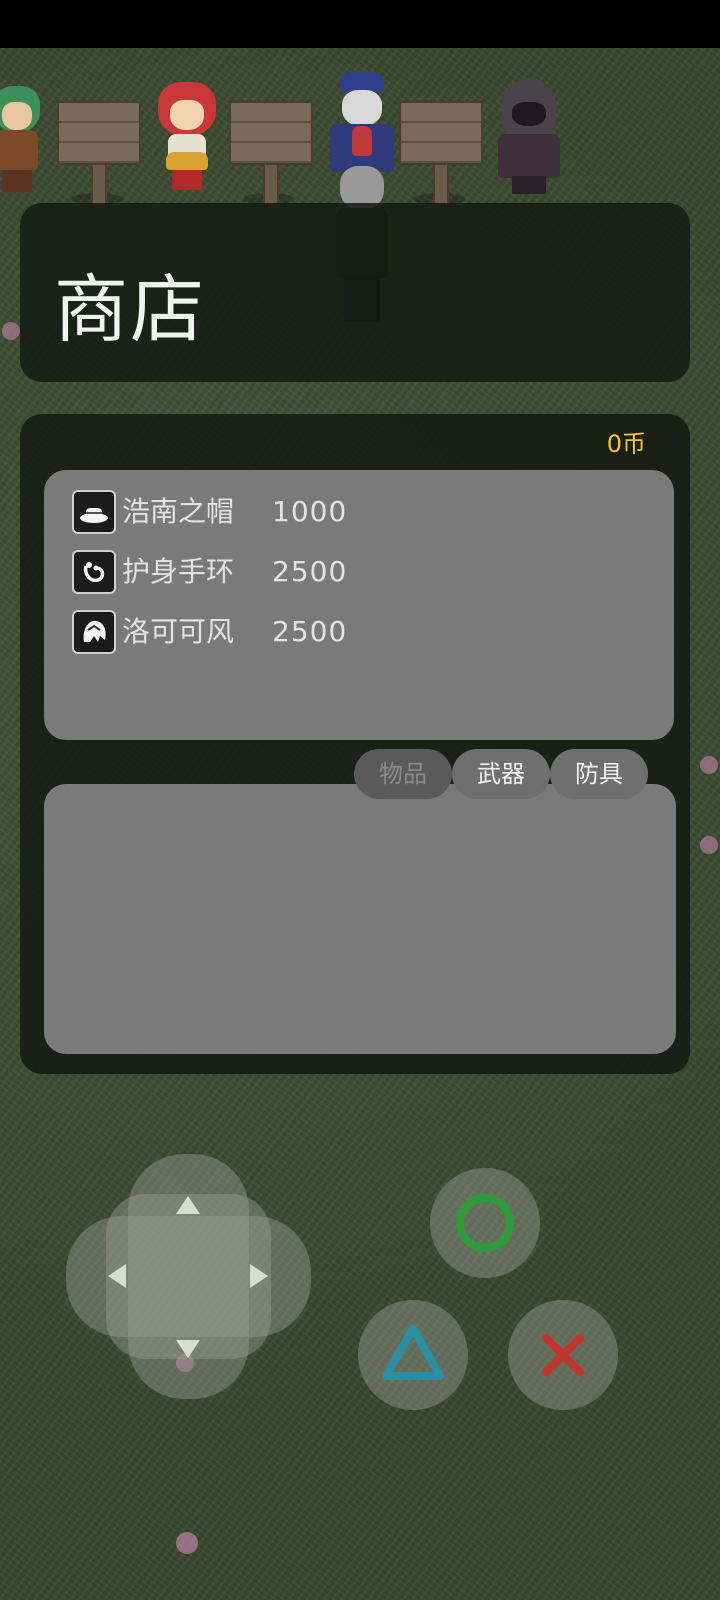  Describe the element at coordinates (626, 444) in the screenshot. I see `coin-balance: 0币` at that location.